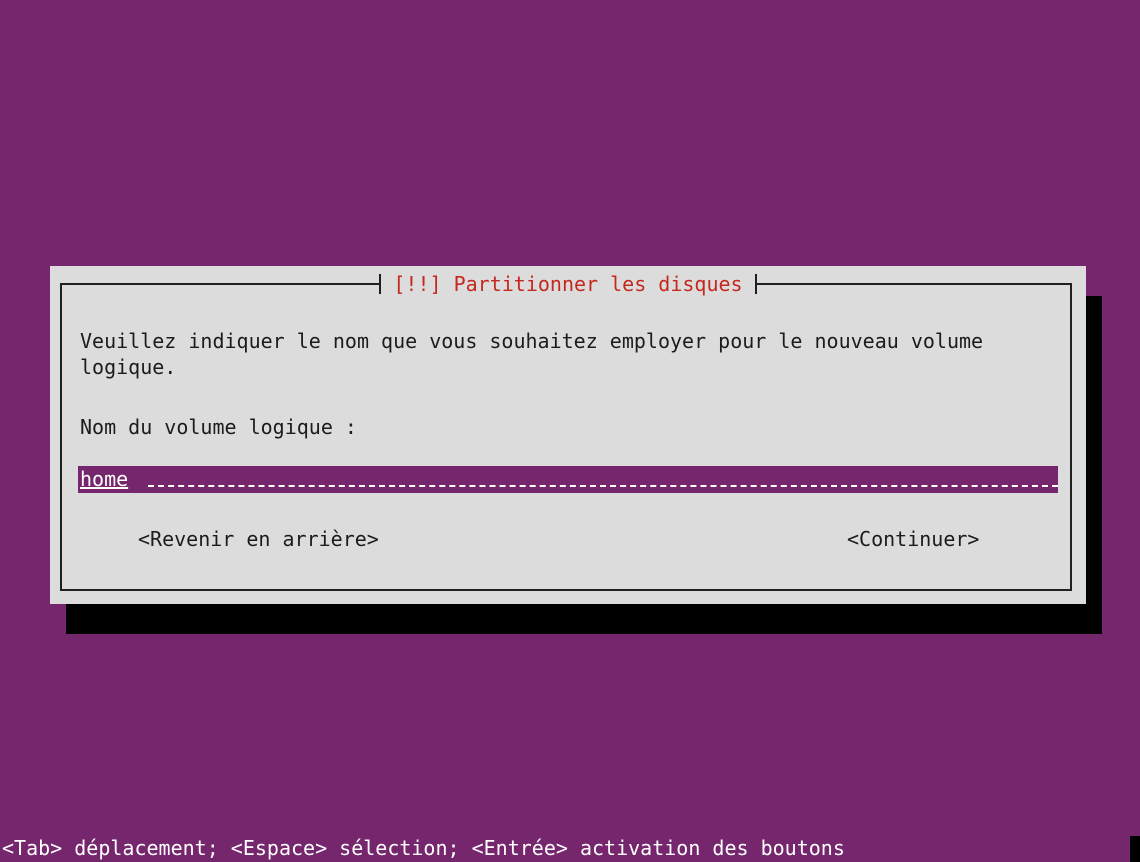  I want to click on dialog-title: [!!] Partitionner les disques, so click(568, 284).